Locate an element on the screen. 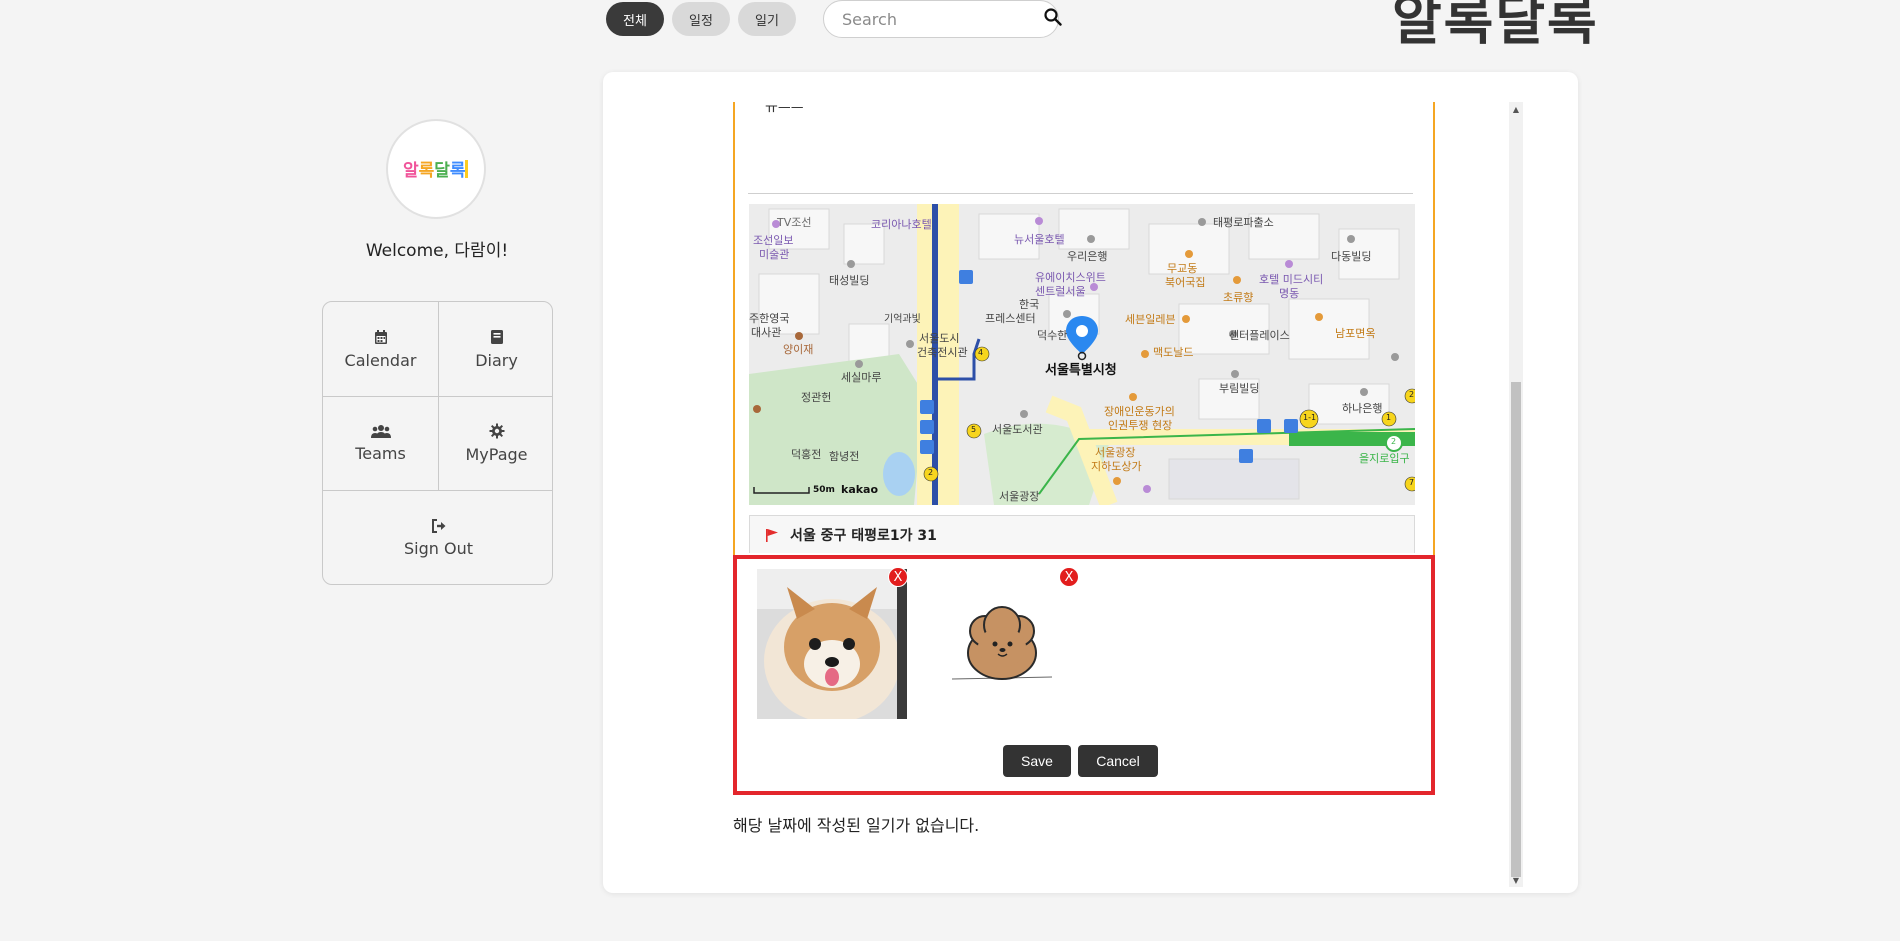  map-scale-label: 50m is located at coordinates (824, 490).